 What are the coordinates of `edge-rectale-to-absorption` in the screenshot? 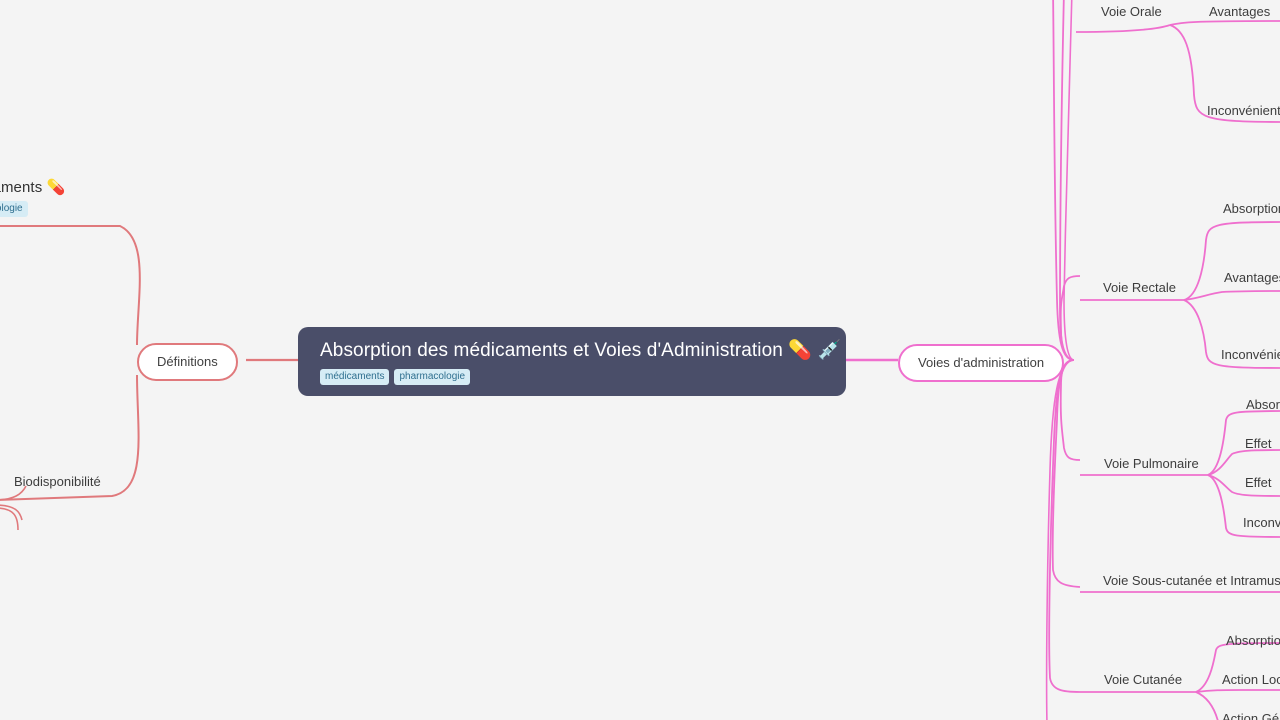 It's located at (1231, 261).